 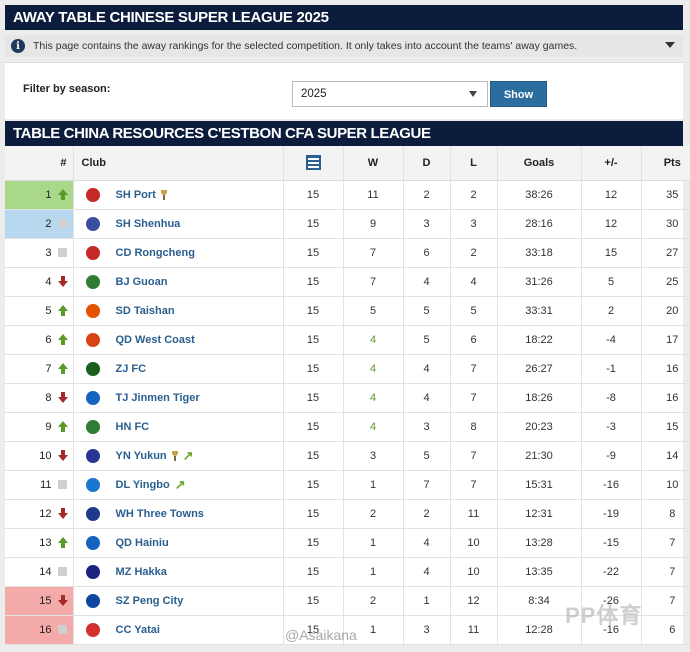 What do you see at coordinates (160, 514) in the screenshot?
I see `club-link: WH Three Towns` at bounding box center [160, 514].